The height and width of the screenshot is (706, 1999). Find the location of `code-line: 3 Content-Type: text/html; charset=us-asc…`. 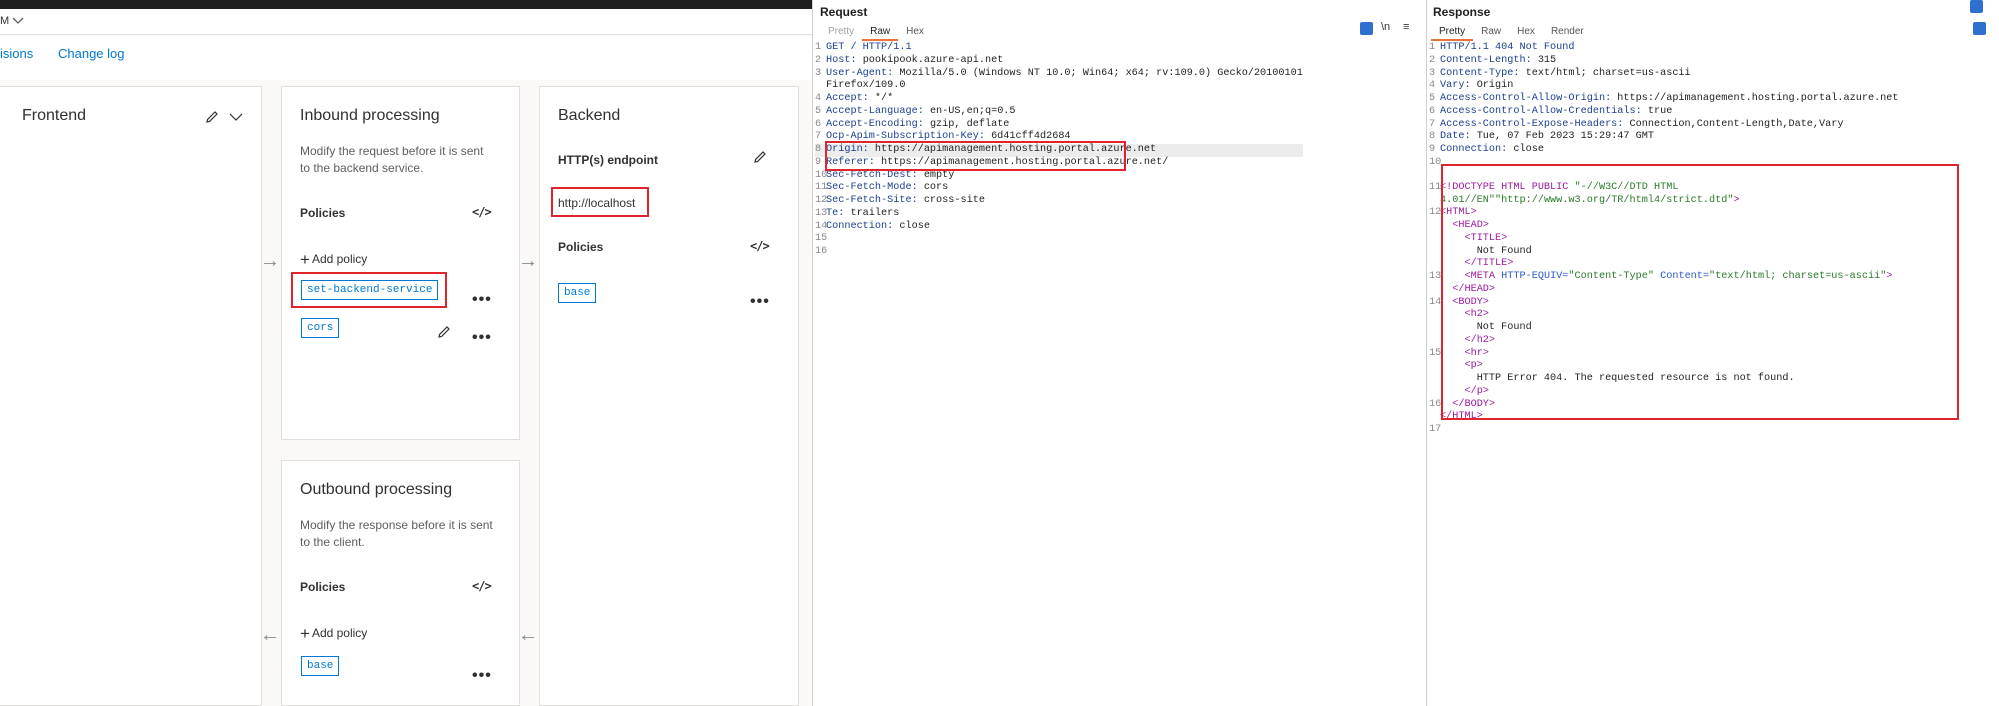

code-line: 3 Content-Type: text/html; charset=us-asc… is located at coordinates (1560, 73).